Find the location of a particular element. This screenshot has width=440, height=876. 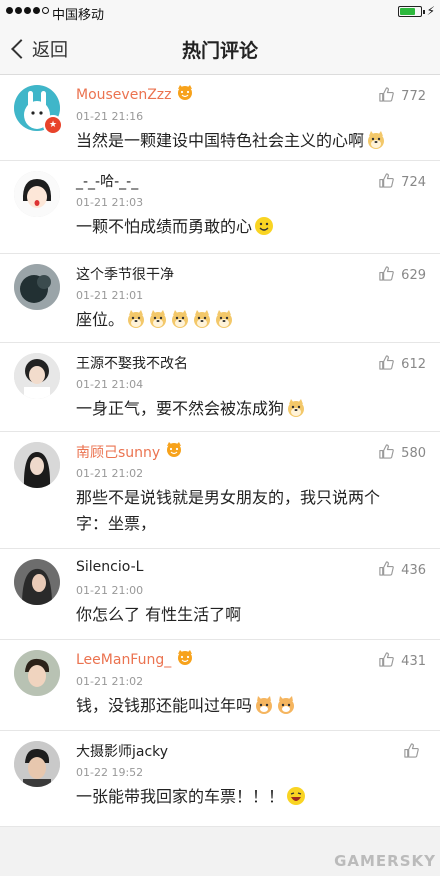

username: _-_-哈-_-_ is located at coordinates (107, 181).